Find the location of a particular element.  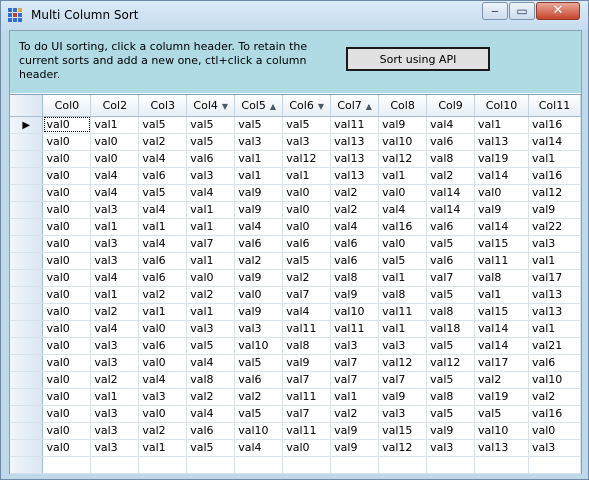

grid-cell: val15 is located at coordinates (501, 312).